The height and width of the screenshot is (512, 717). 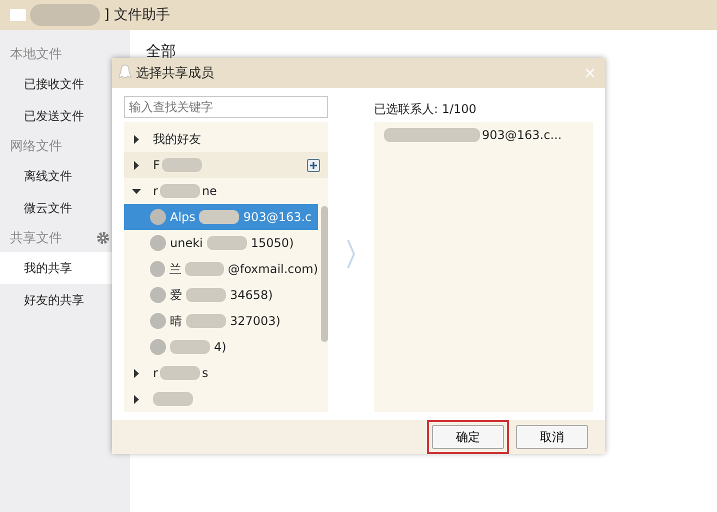 I want to click on group-row: r ne, so click(x=226, y=191).